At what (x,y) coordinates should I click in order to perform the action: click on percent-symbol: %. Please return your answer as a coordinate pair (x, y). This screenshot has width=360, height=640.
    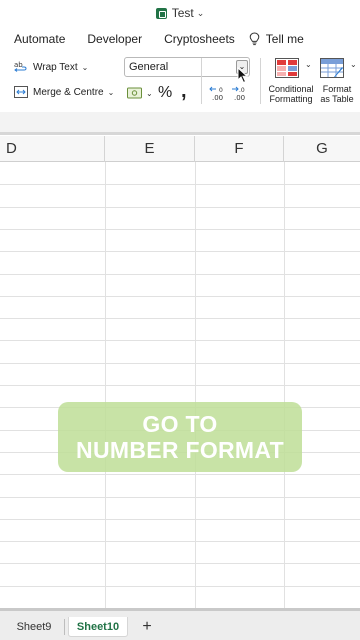
    Looking at the image, I should click on (165, 92).